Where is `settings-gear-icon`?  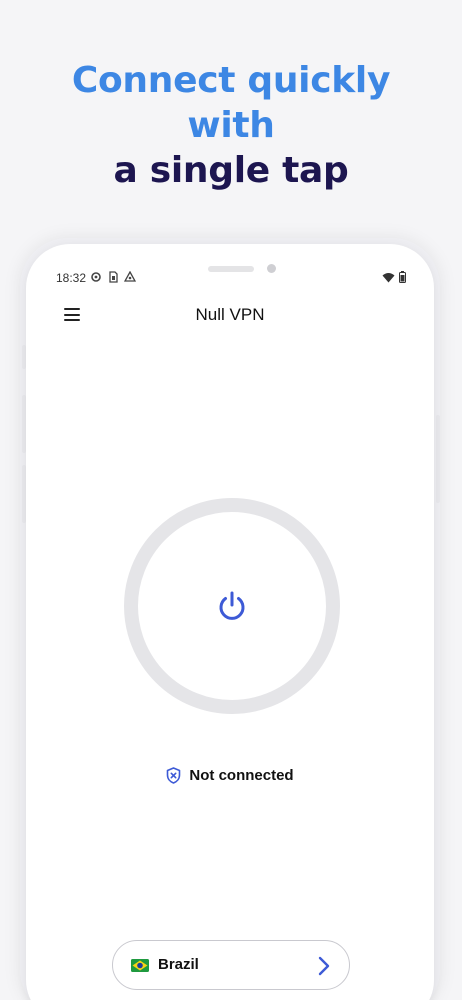 settings-gear-icon is located at coordinates (96, 277).